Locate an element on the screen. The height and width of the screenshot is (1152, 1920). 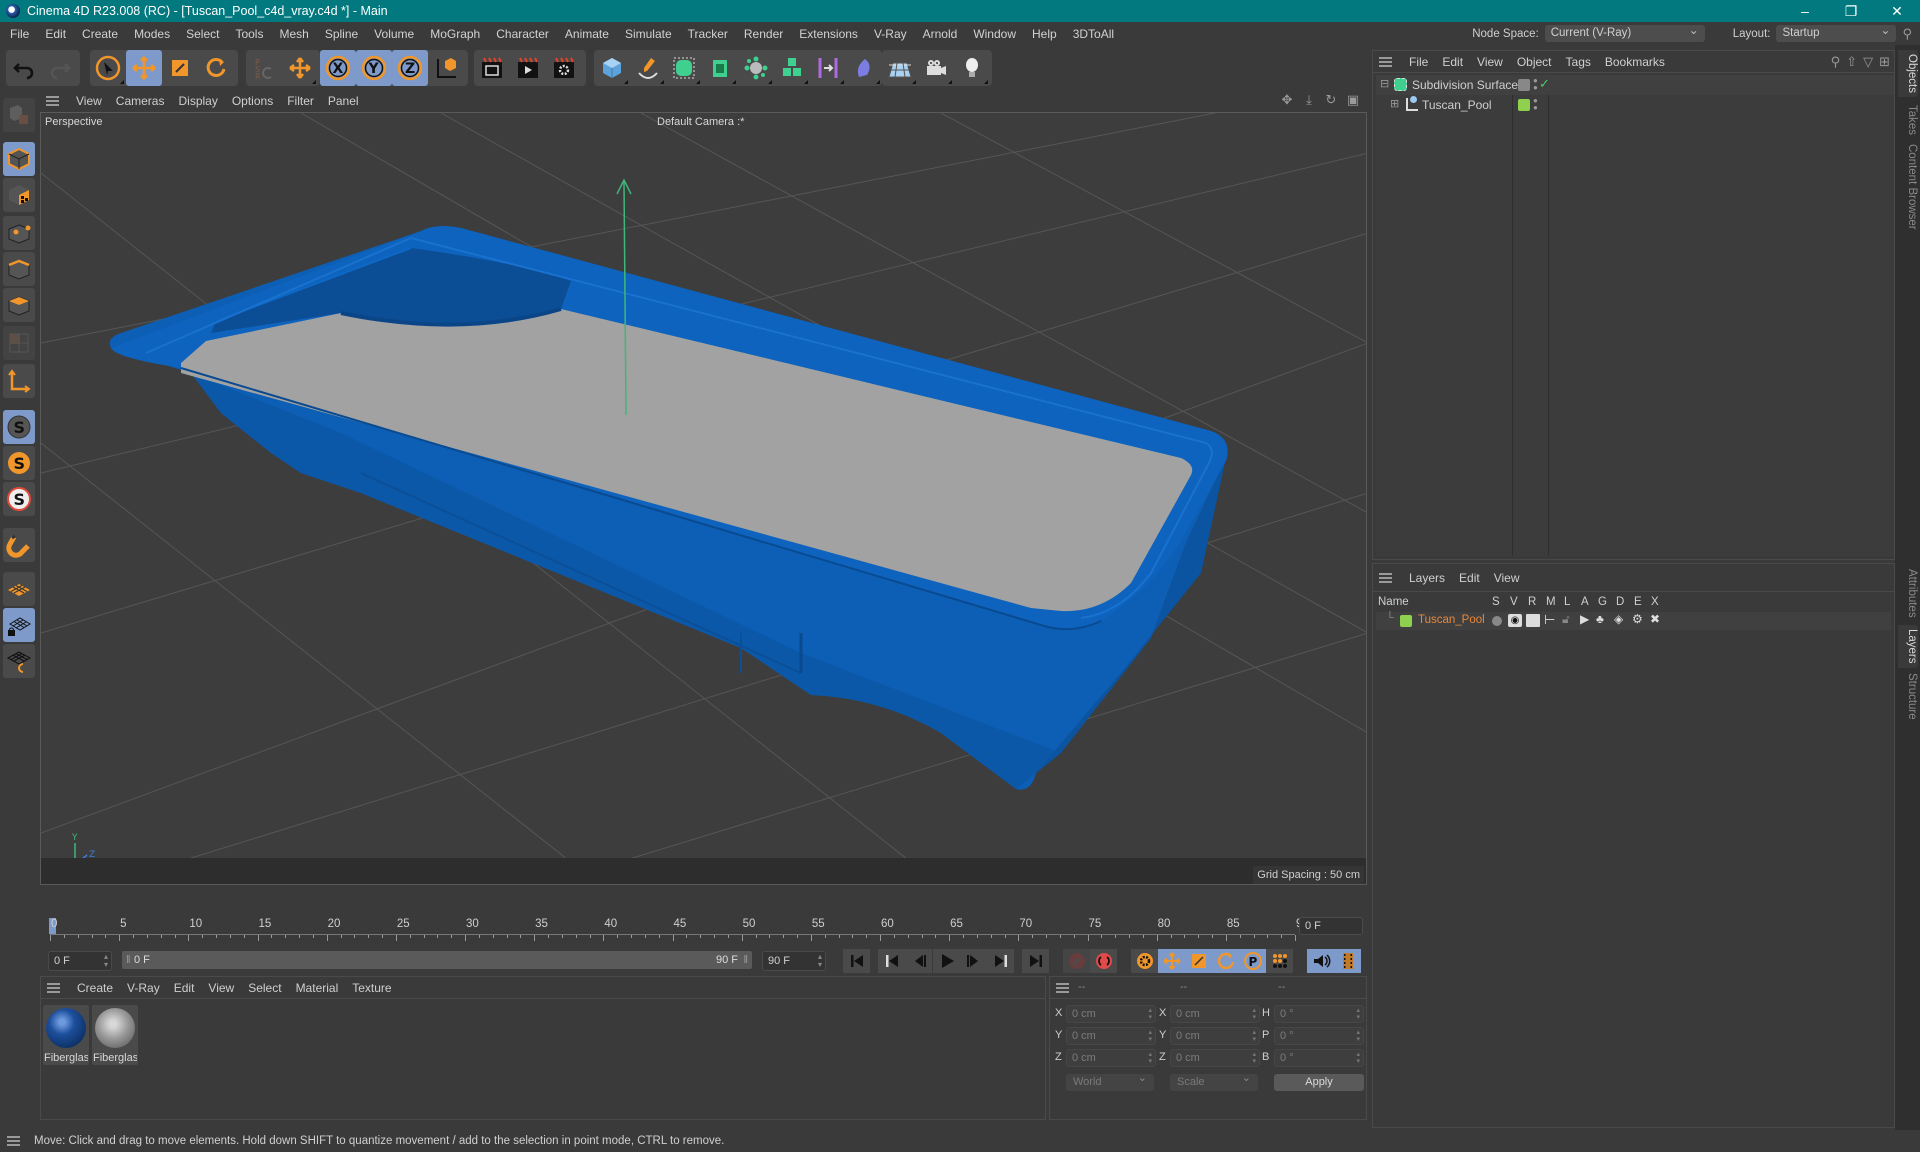
go-to-end-button is located at coordinates (1035, 961).